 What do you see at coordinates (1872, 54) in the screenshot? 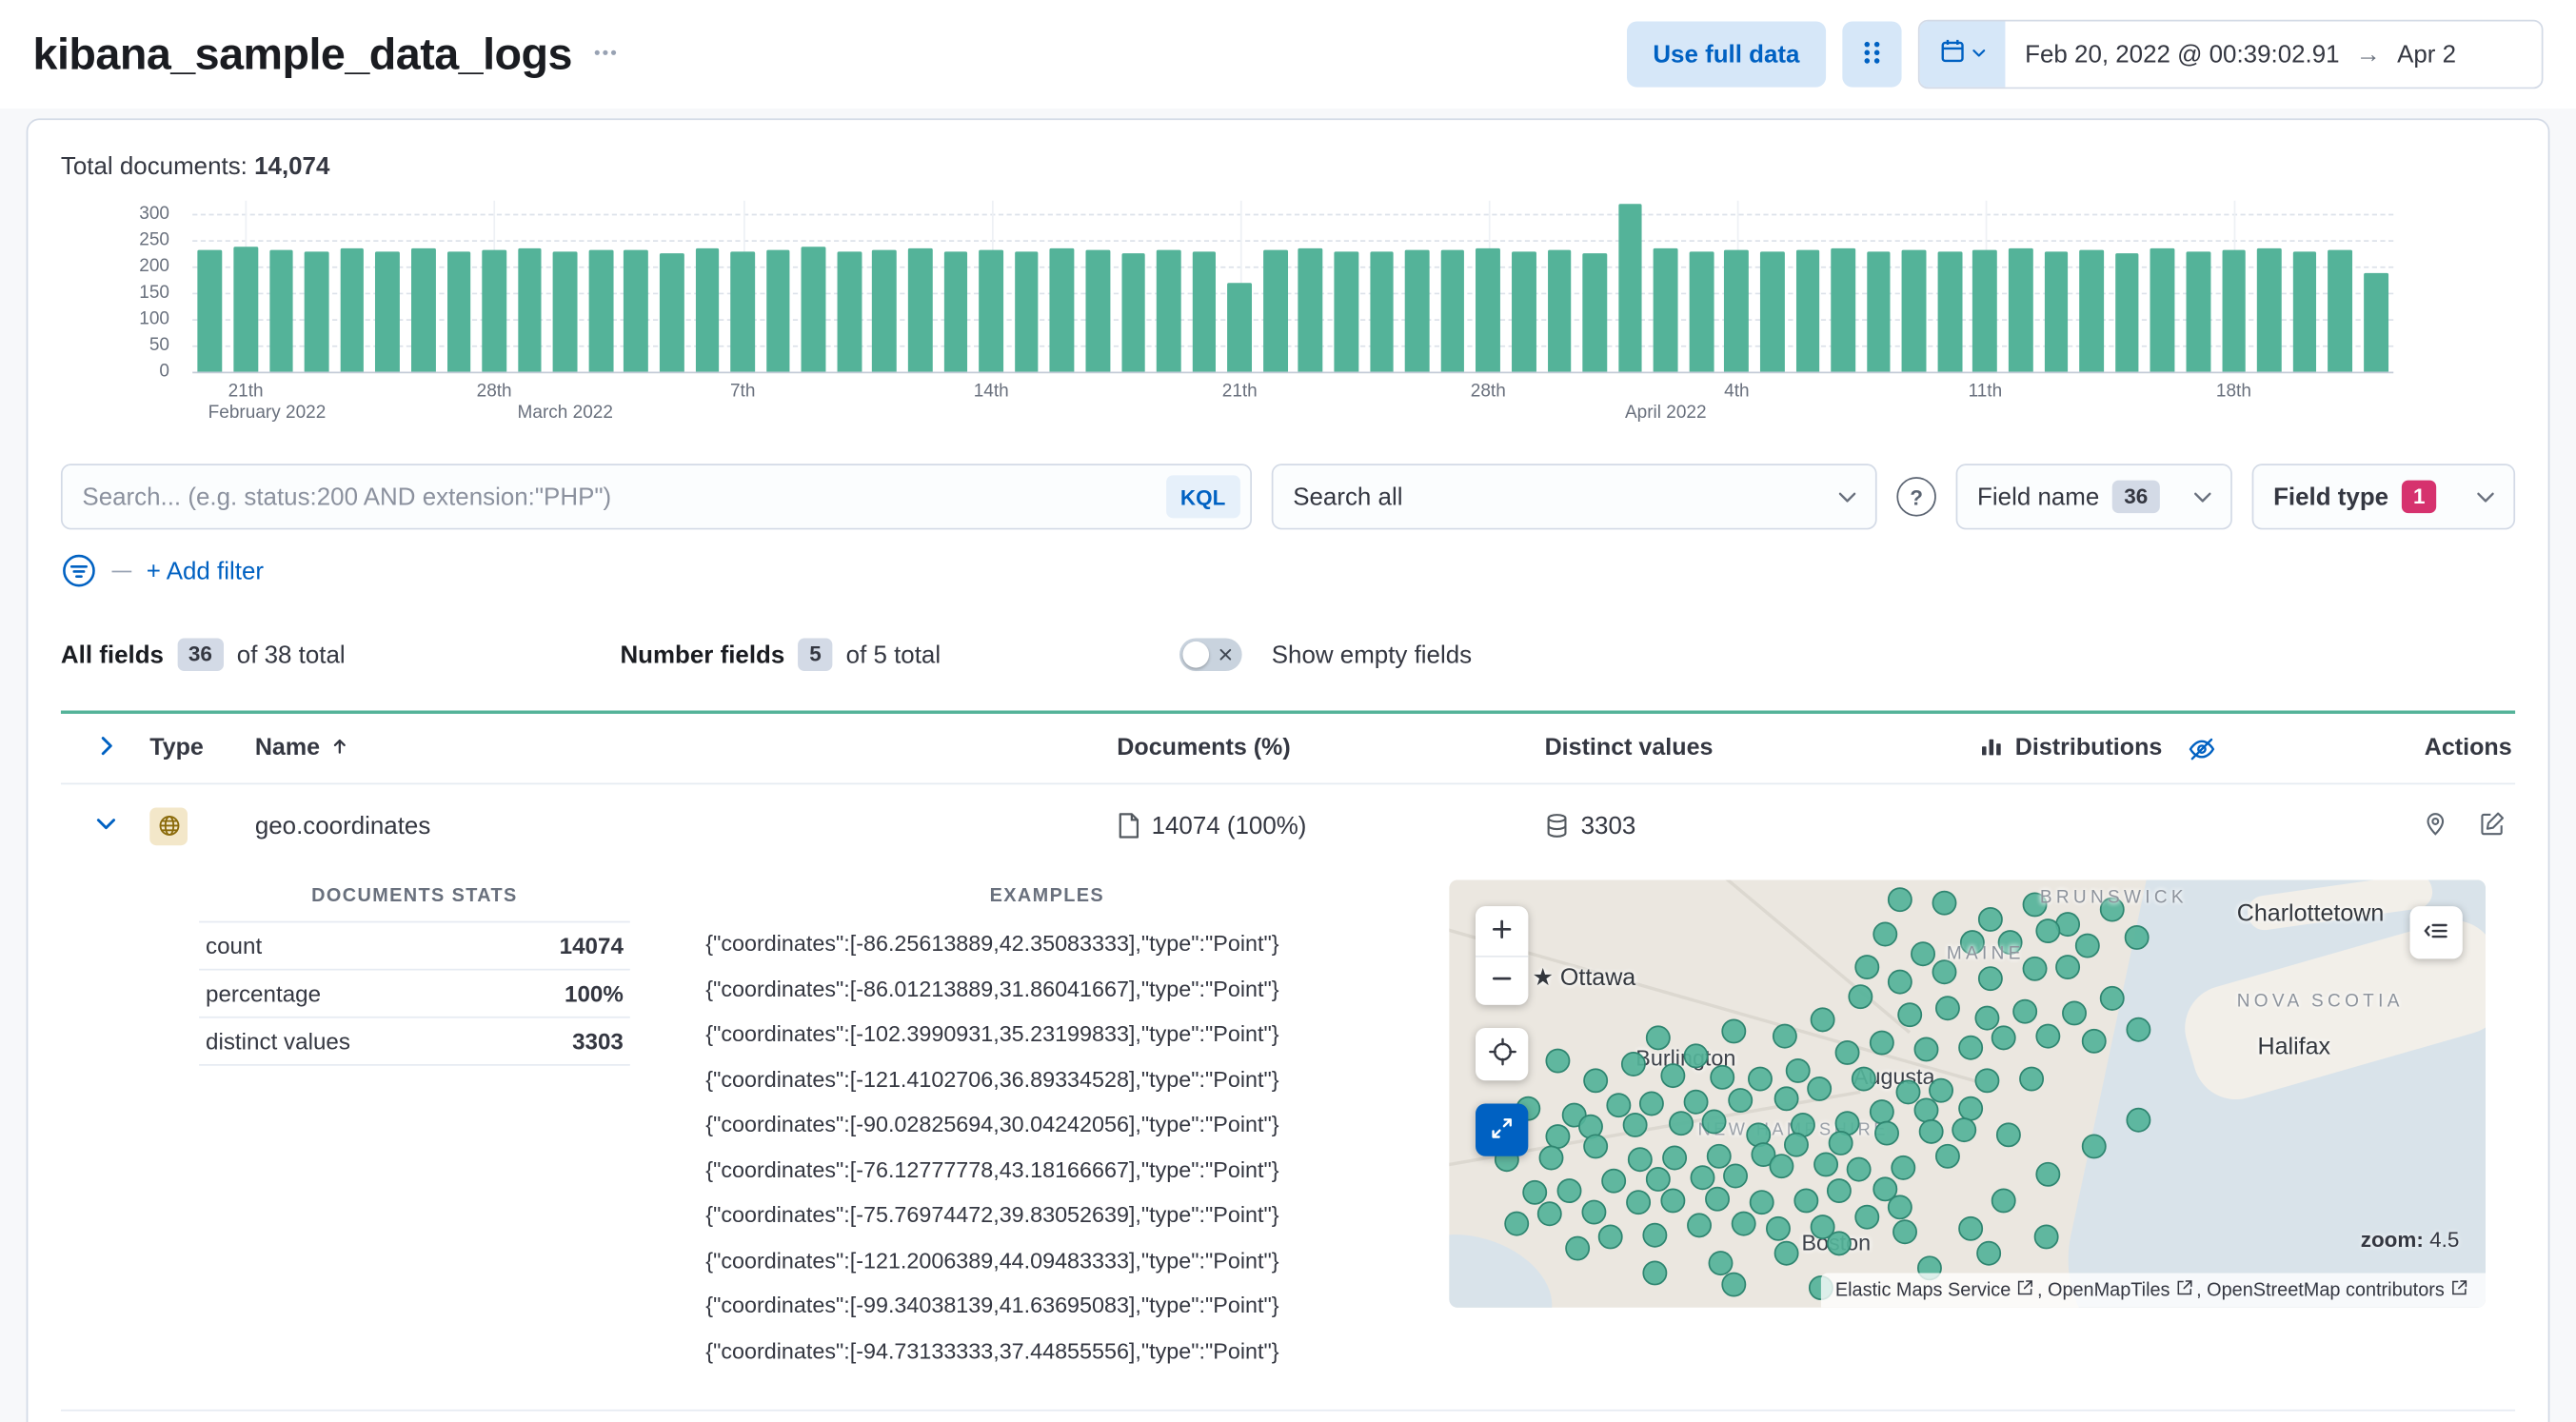
I see `grid-dots-button` at bounding box center [1872, 54].